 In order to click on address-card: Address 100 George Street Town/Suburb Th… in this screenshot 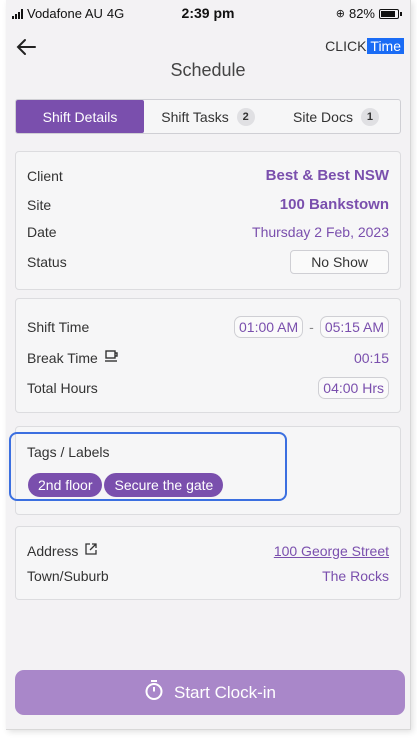, I will do `click(208, 563)`.